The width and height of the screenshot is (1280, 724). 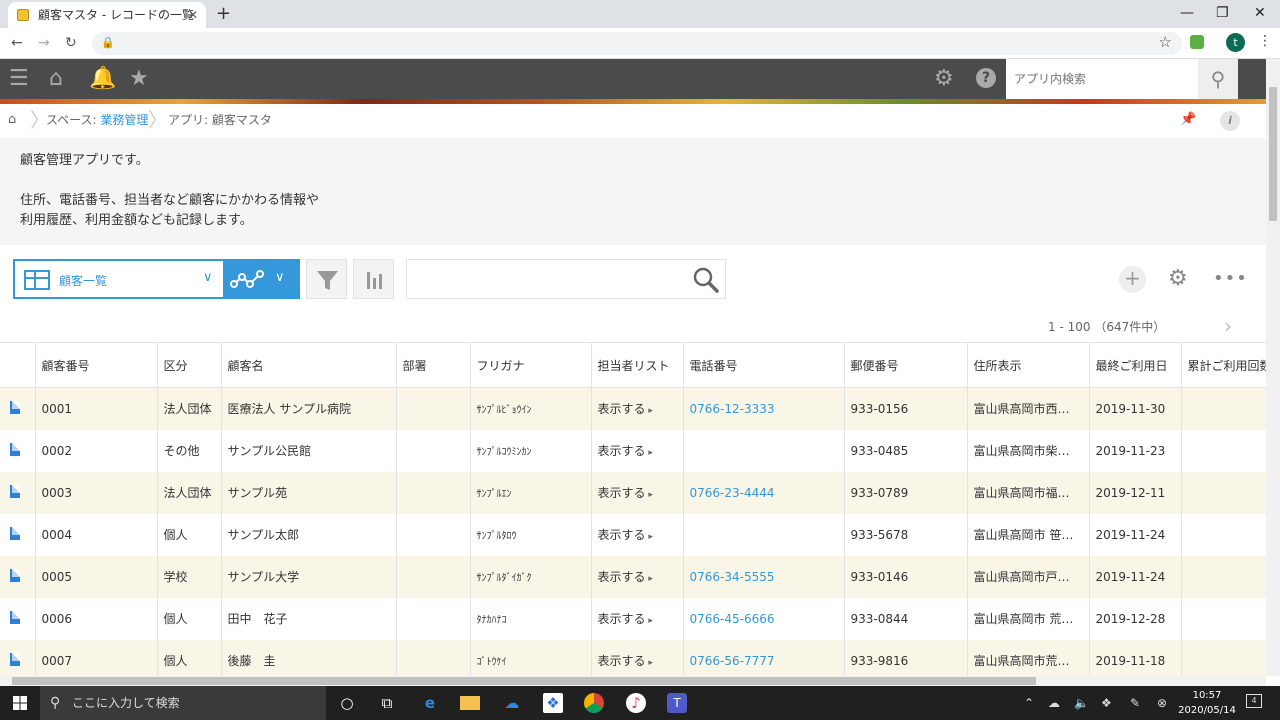 I want to click on column-header: 担当者リスト, so click(x=637, y=365).